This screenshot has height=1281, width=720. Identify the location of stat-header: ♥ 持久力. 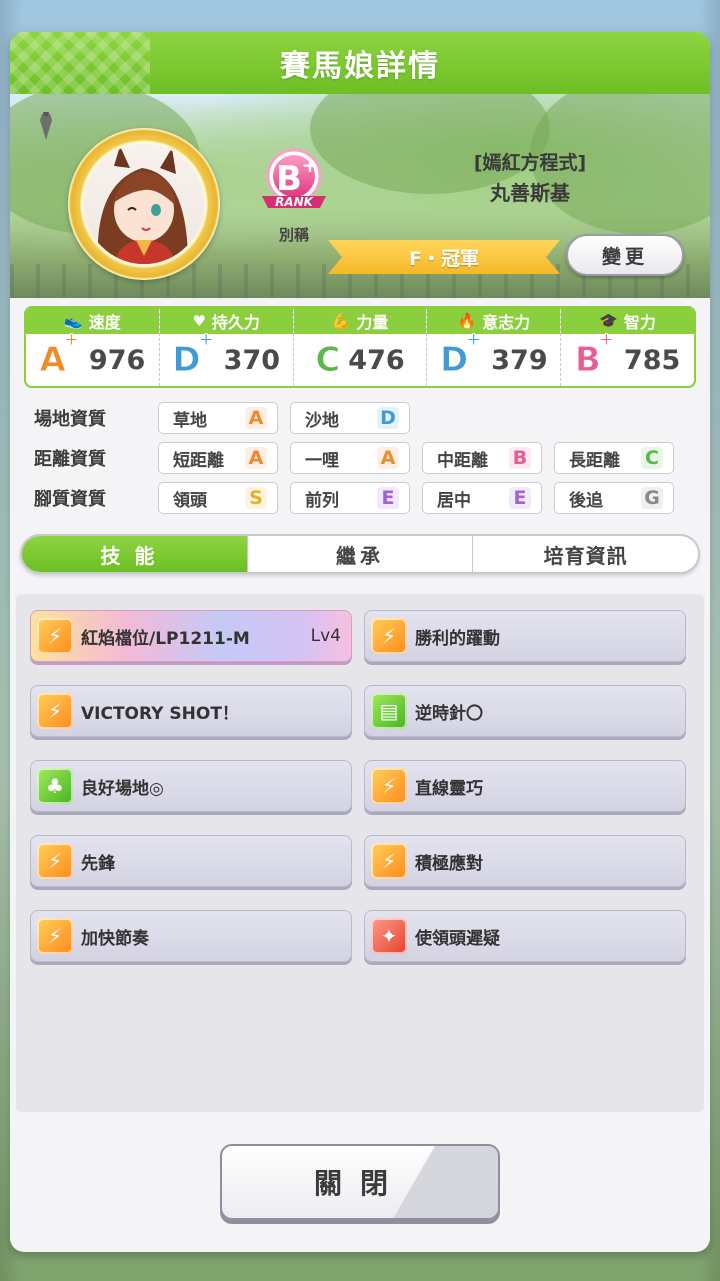
(226, 321).